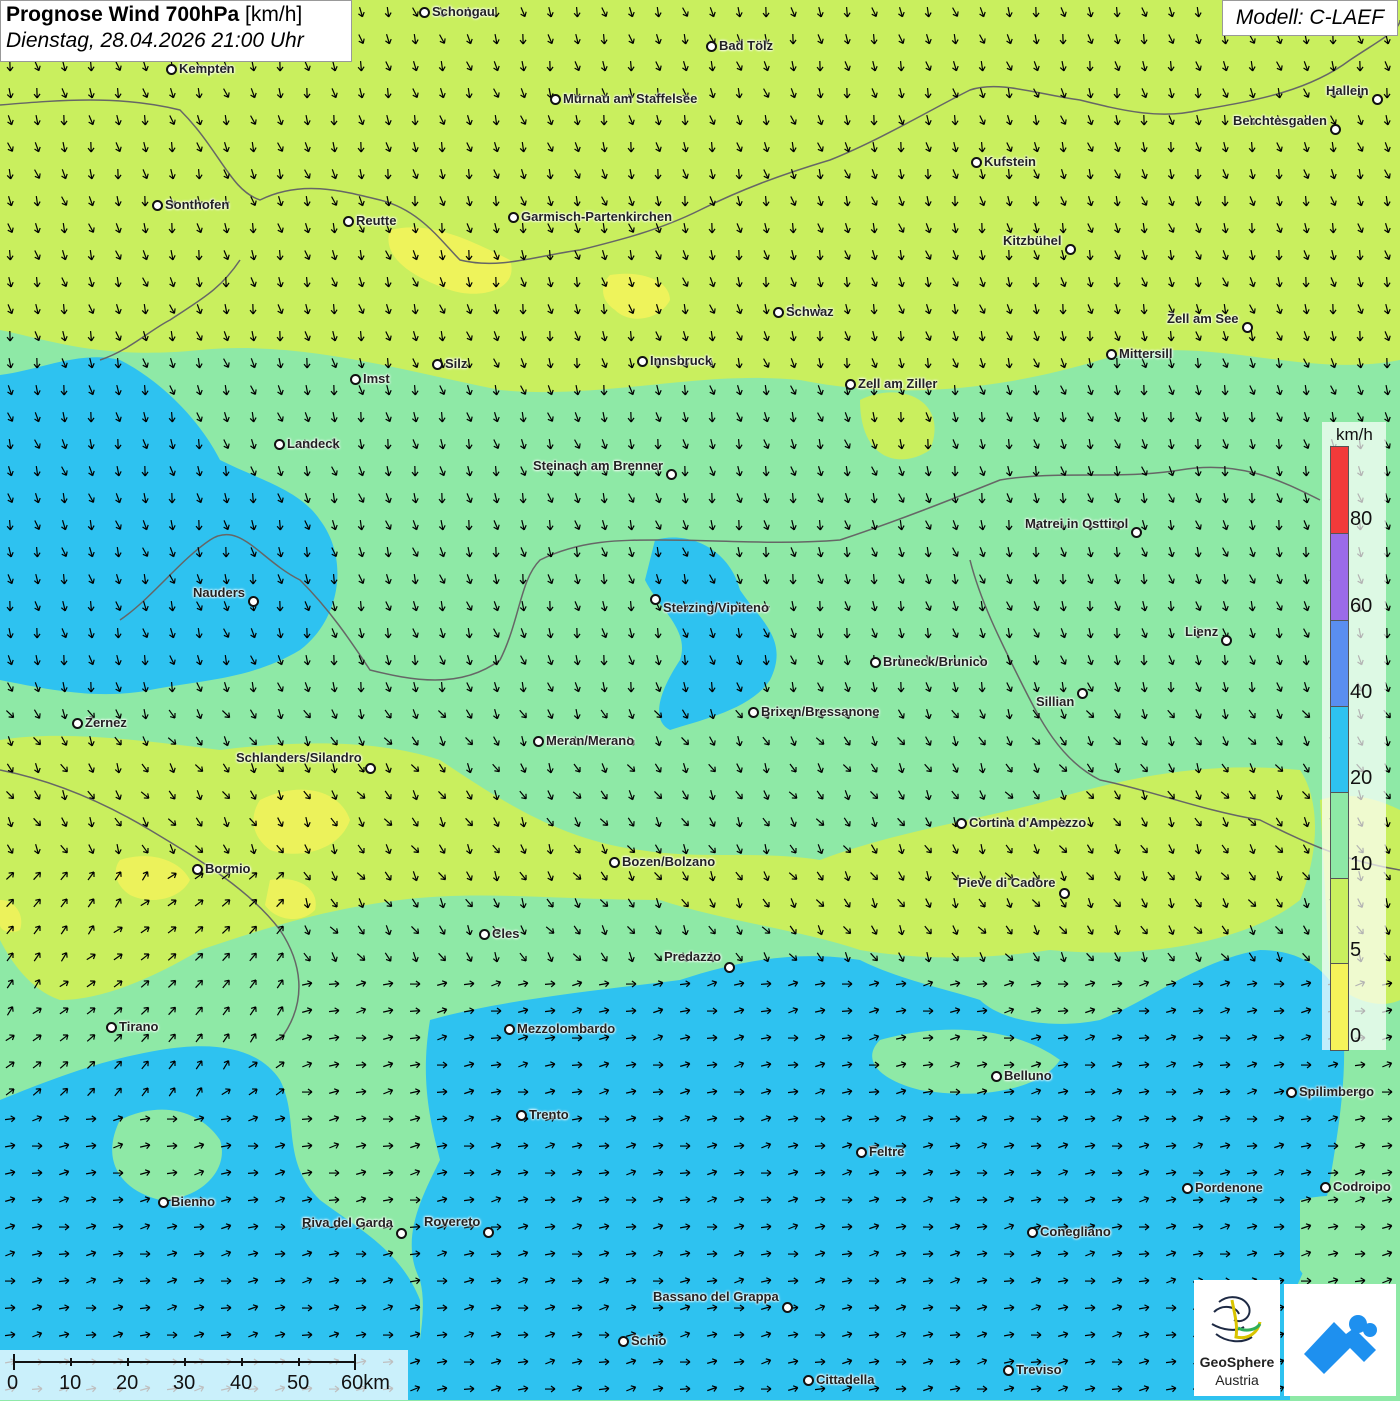  Describe the element at coordinates (597, 216) in the screenshot. I see `city-label-garmisch-partenkirchen: Garmisch-Partenkirchen` at that location.